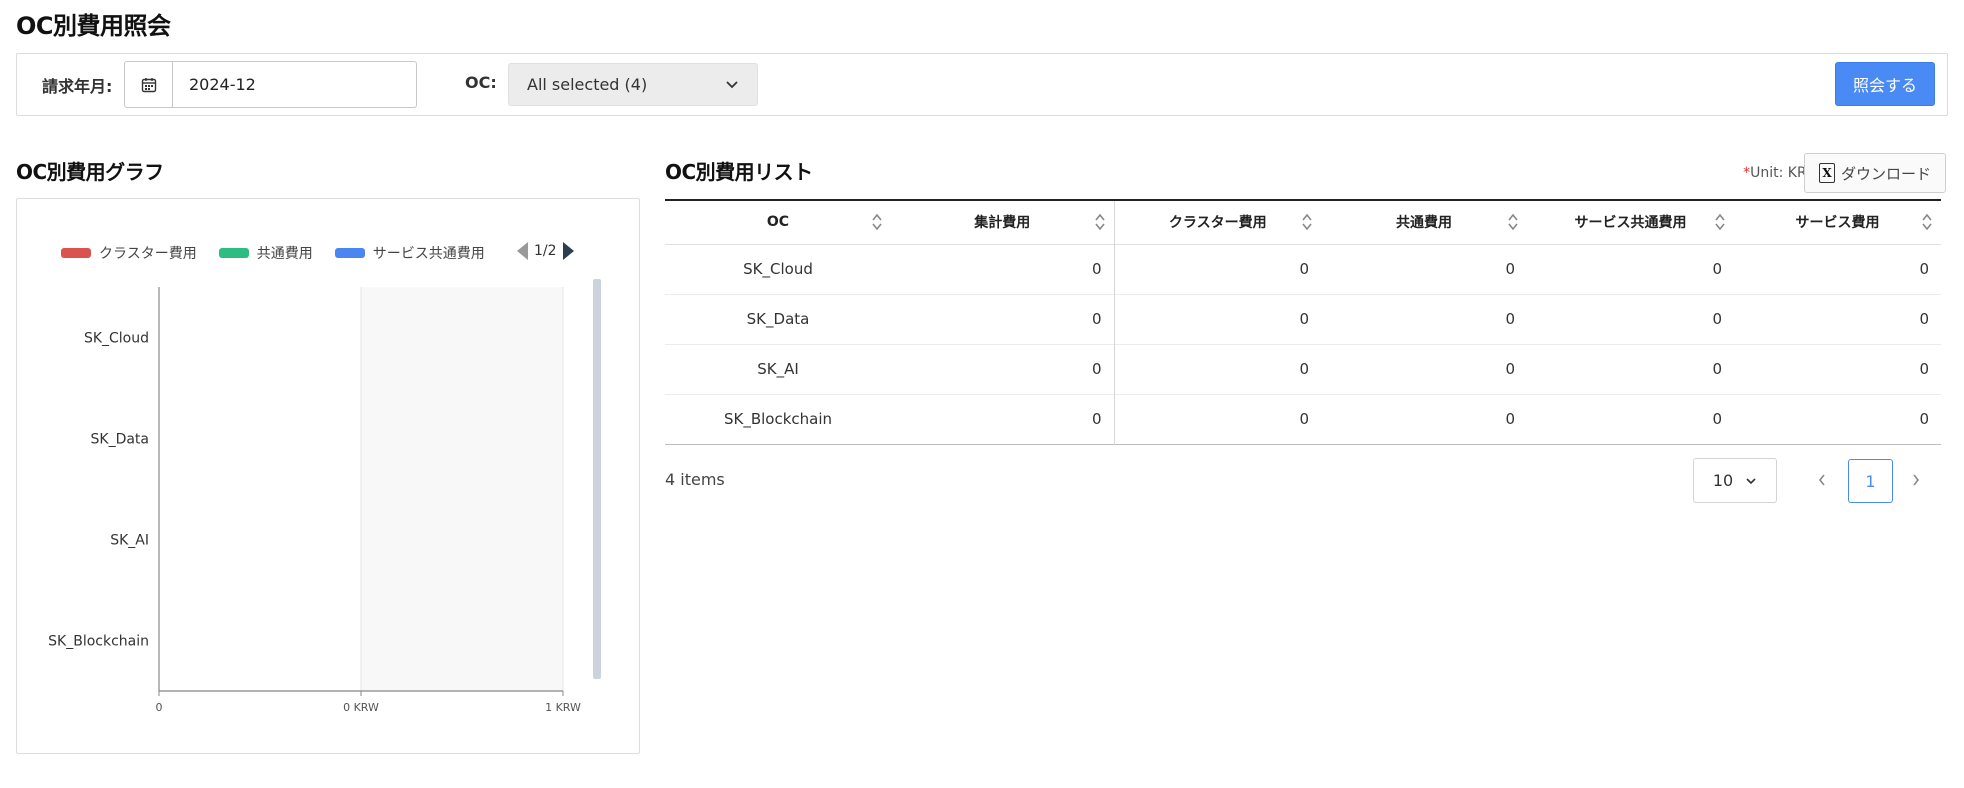  What do you see at coordinates (597, 479) in the screenshot?
I see `chart-scrollbar` at bounding box center [597, 479].